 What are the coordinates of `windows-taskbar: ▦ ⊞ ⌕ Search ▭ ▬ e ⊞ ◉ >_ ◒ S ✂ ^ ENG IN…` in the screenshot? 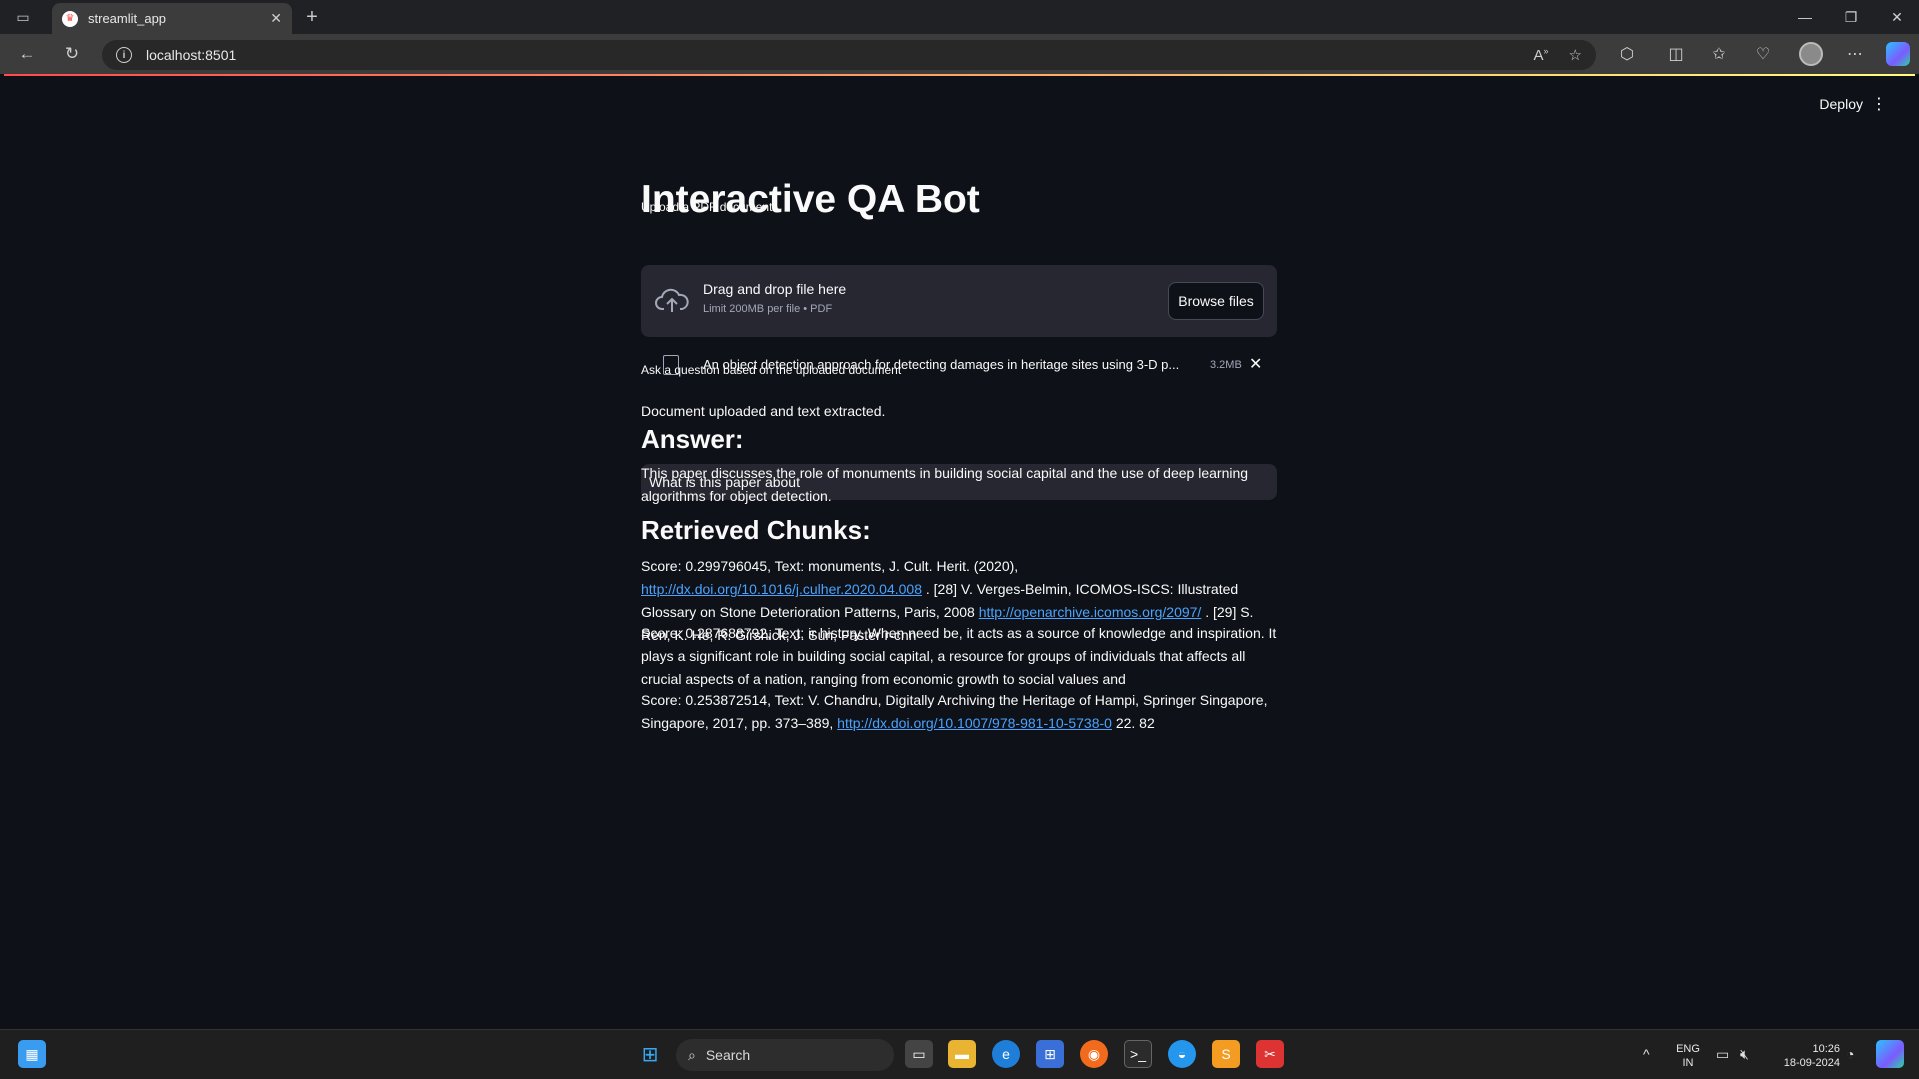 It's located at (959, 1054).